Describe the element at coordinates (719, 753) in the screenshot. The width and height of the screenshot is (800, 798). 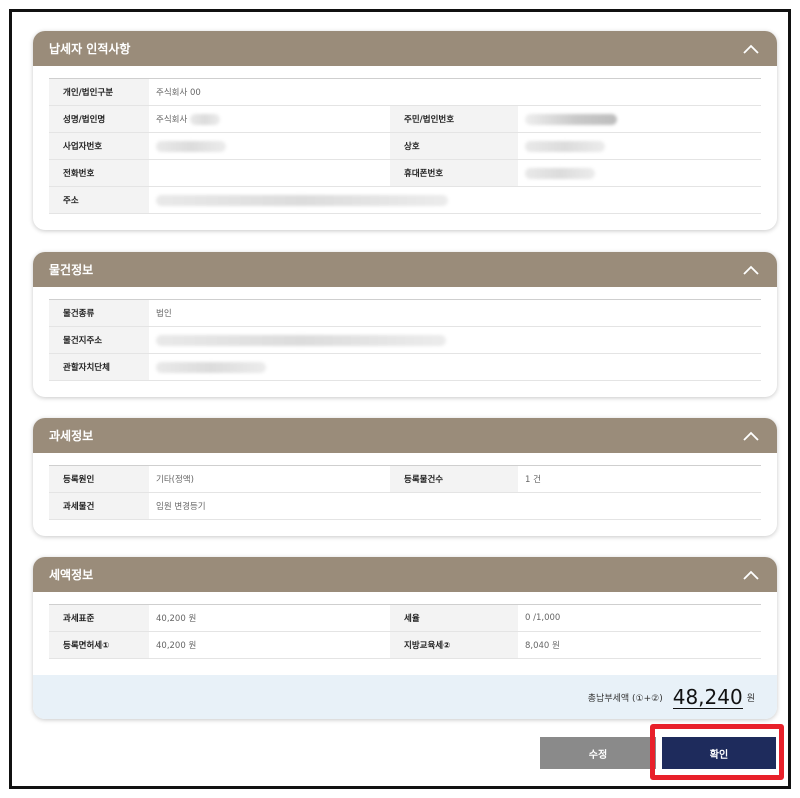
I see `confirm-button: 확인` at that location.